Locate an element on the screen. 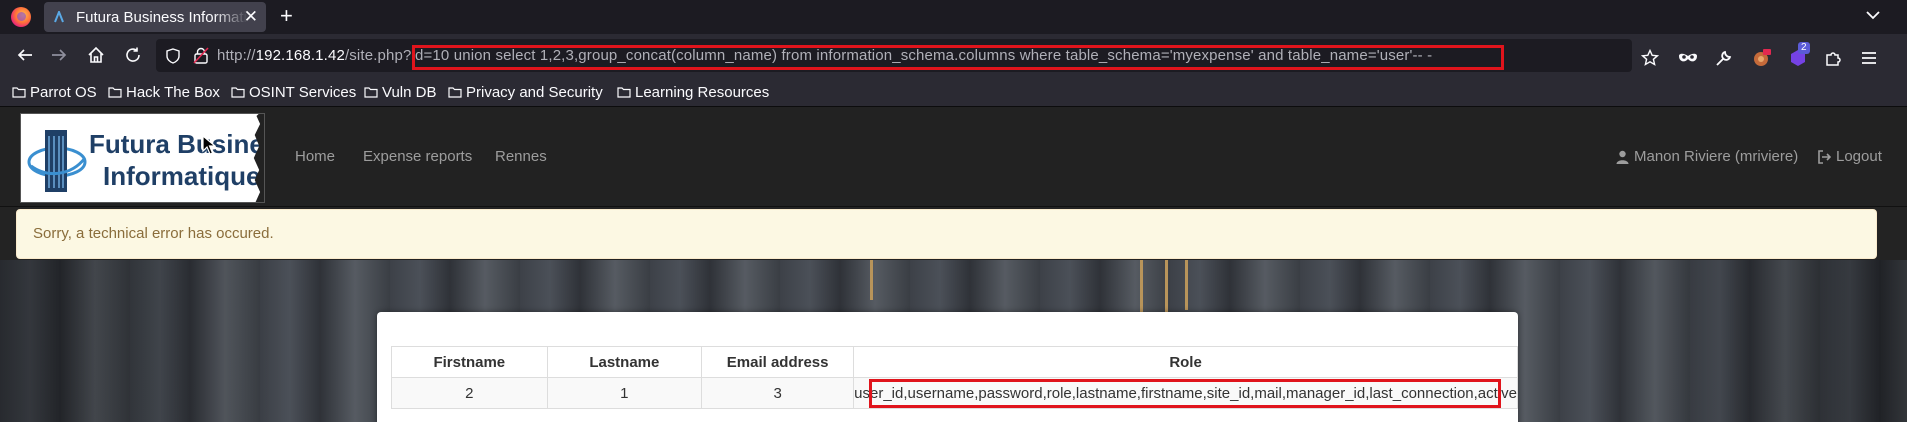 The width and height of the screenshot is (1907, 422). private-mask-icon is located at coordinates (1688, 58).